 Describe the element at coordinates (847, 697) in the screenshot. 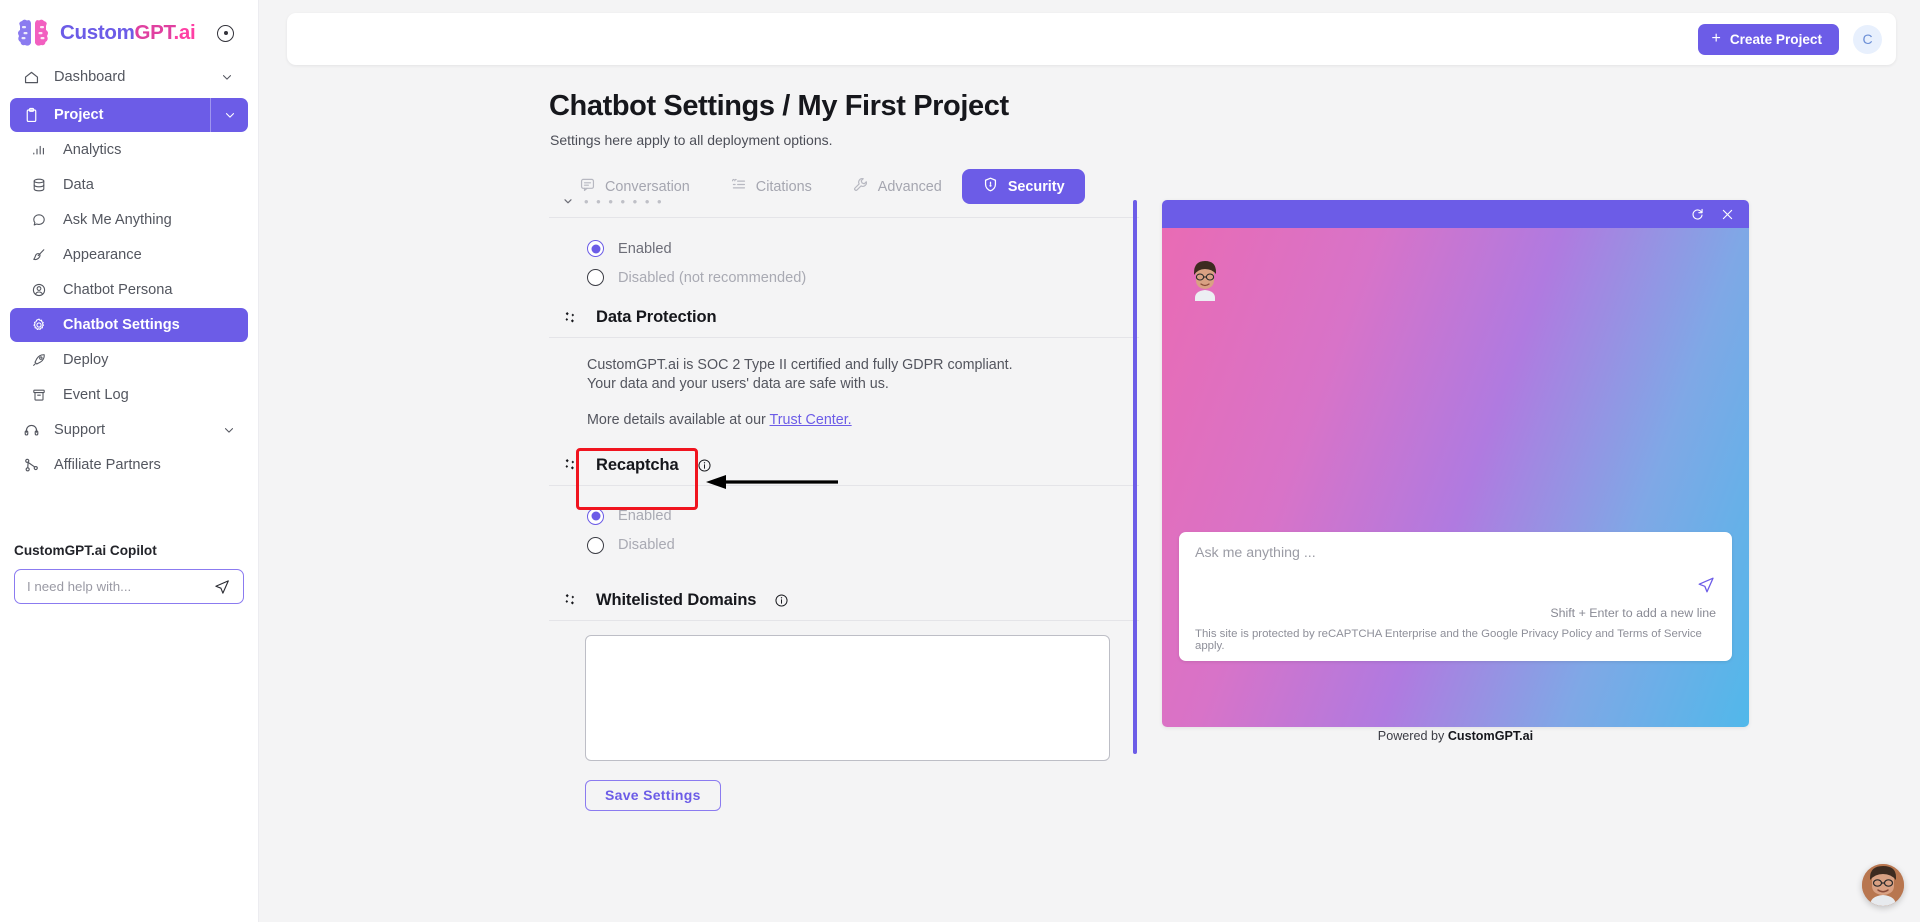

I see `whitelisted-domains-textarea` at that location.